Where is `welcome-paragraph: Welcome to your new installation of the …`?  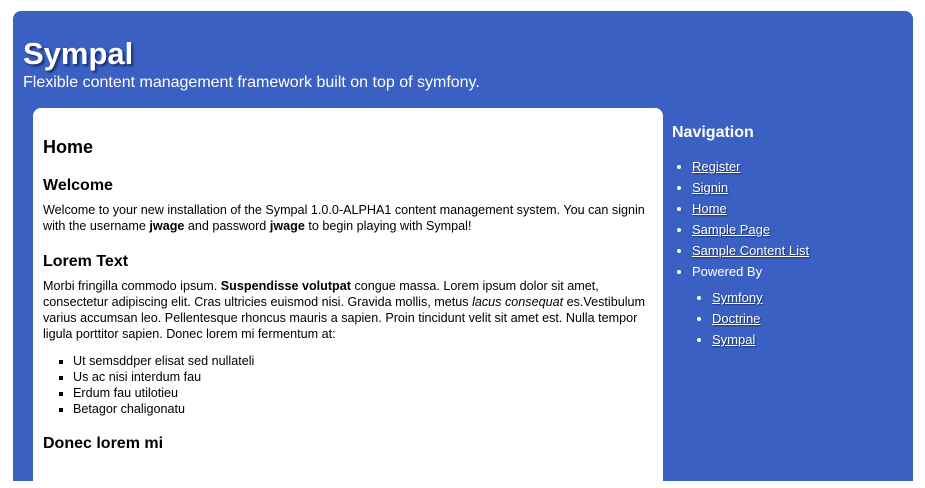
welcome-paragraph: Welcome to your new installation of the … is located at coordinates (345, 218).